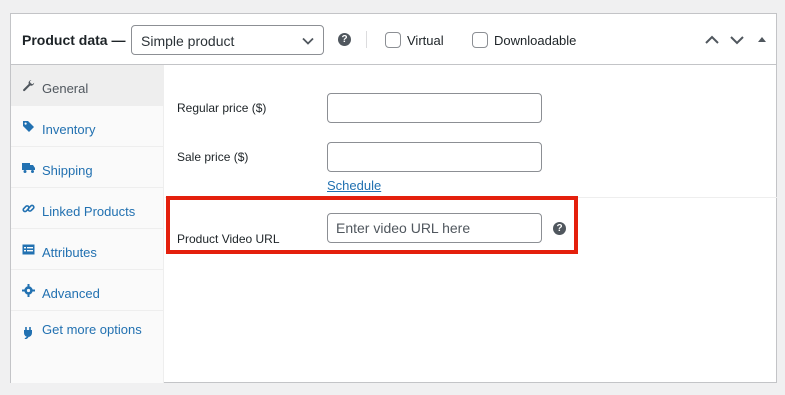  What do you see at coordinates (89, 211) in the screenshot?
I see `tab-label: Linked Products` at bounding box center [89, 211].